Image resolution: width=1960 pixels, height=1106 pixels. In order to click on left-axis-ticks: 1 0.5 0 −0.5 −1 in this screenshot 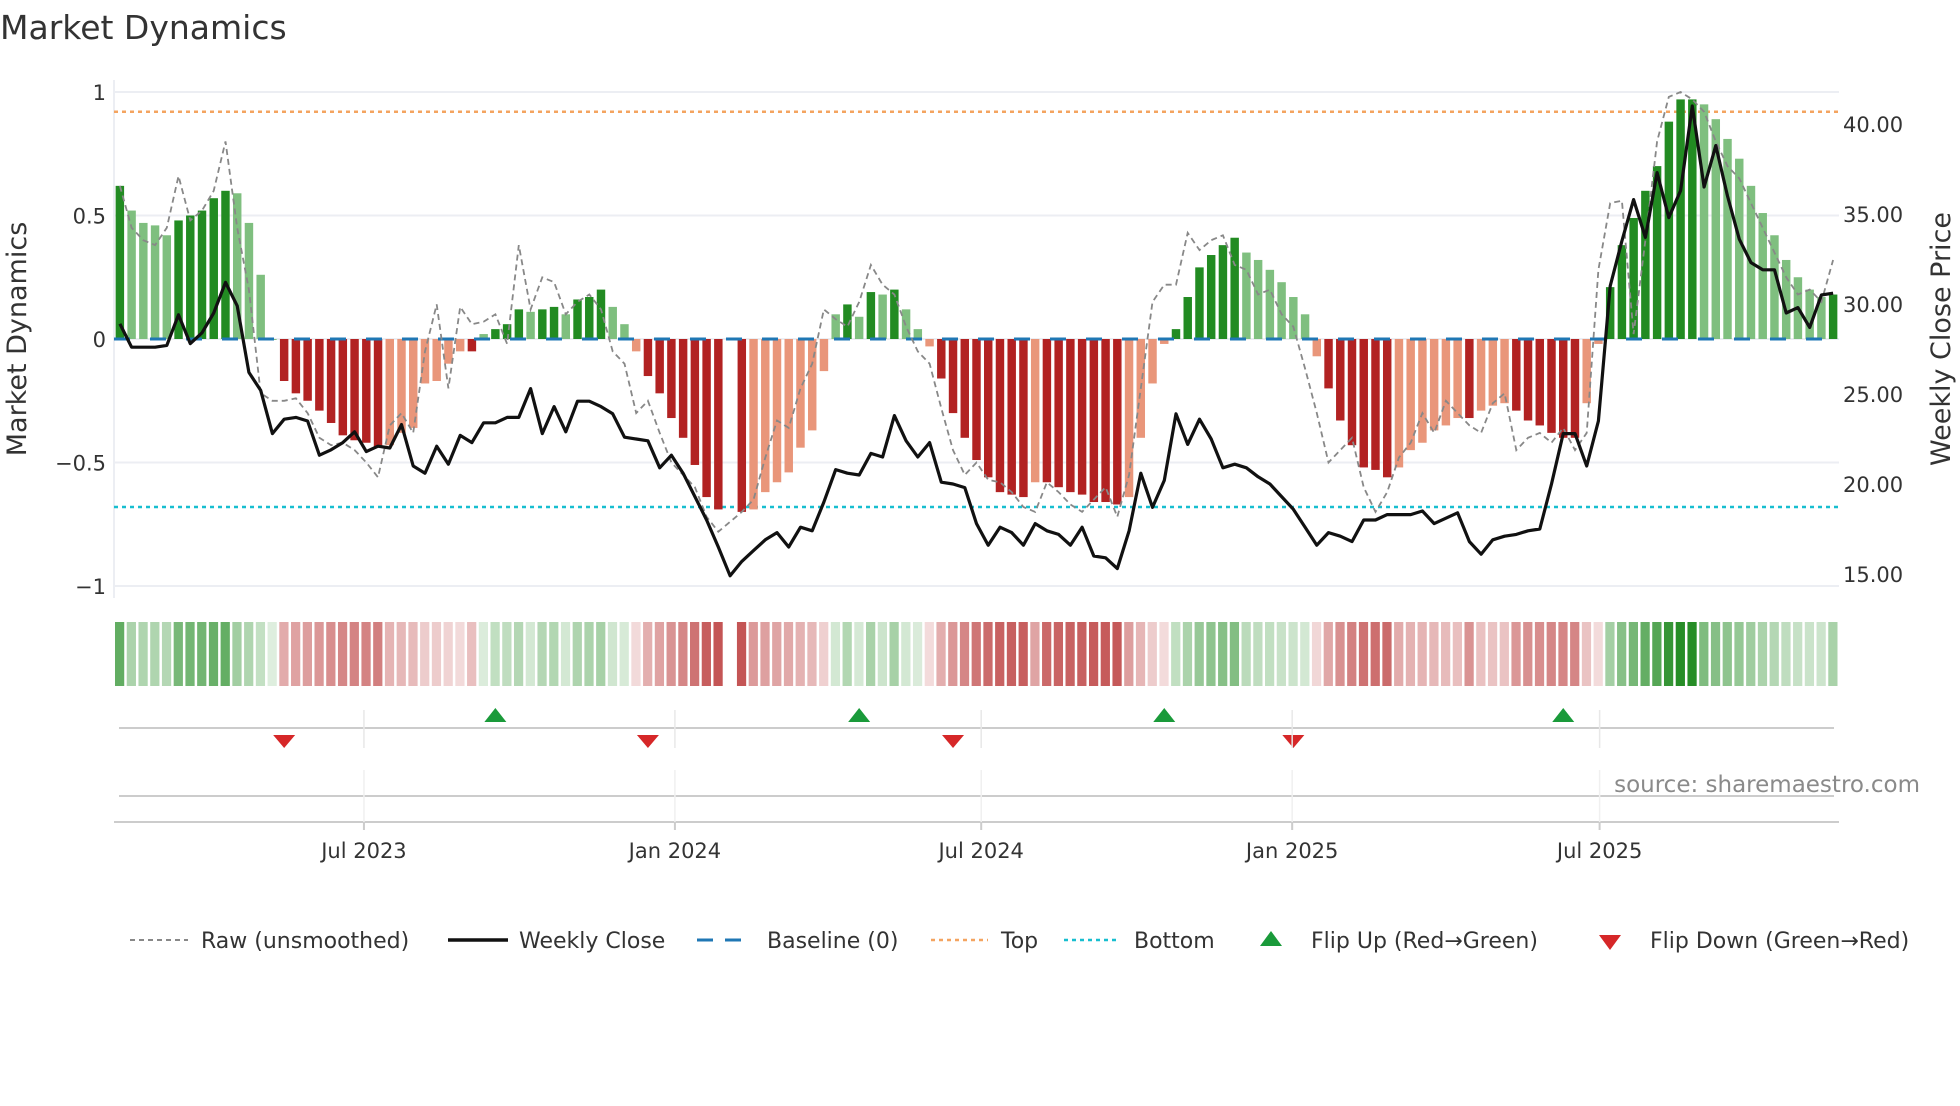, I will do `click(80, 340)`.